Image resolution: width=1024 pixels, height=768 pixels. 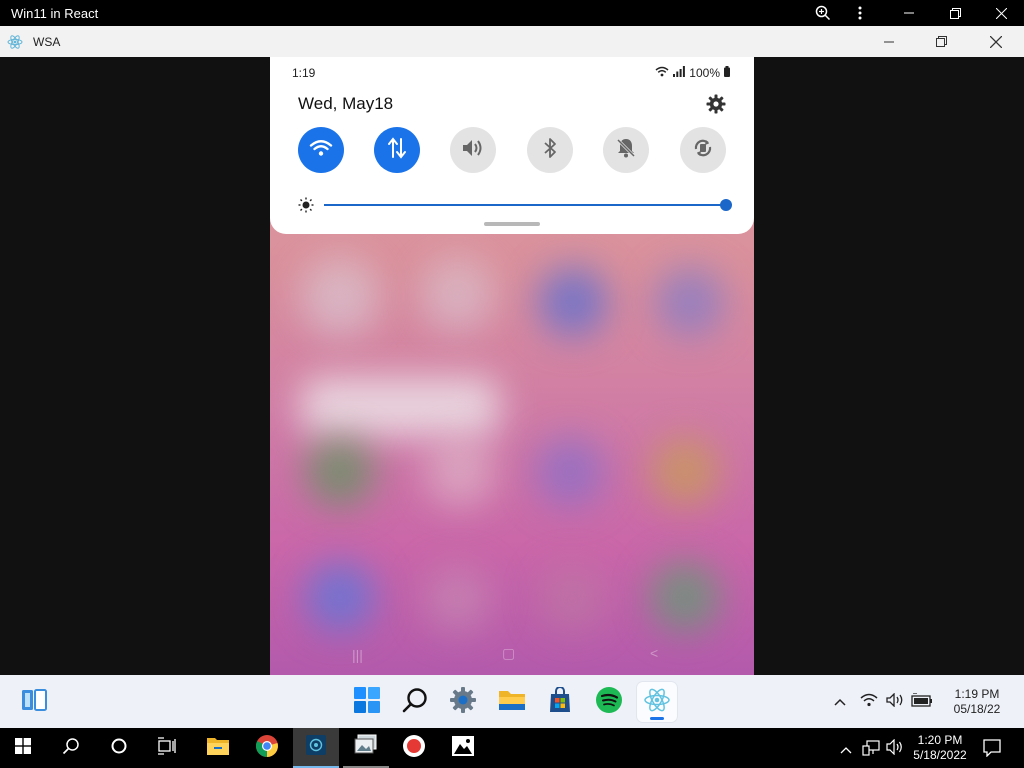 I want to click on screen-recorder-button, so click(x=414, y=748).